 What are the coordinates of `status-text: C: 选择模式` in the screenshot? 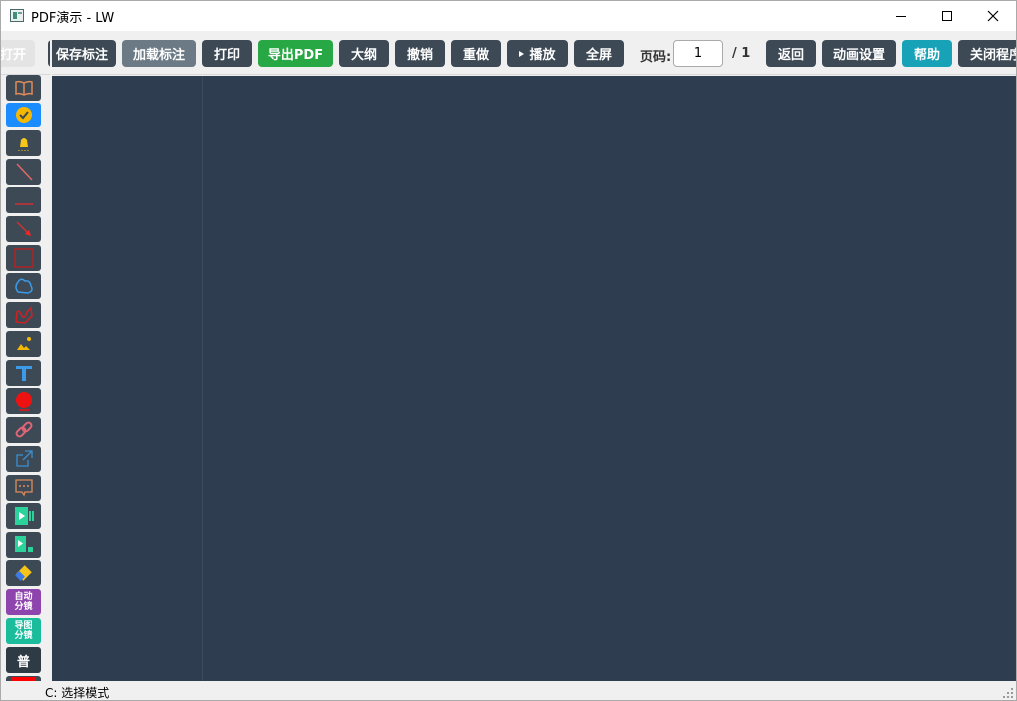 It's located at (77, 693).